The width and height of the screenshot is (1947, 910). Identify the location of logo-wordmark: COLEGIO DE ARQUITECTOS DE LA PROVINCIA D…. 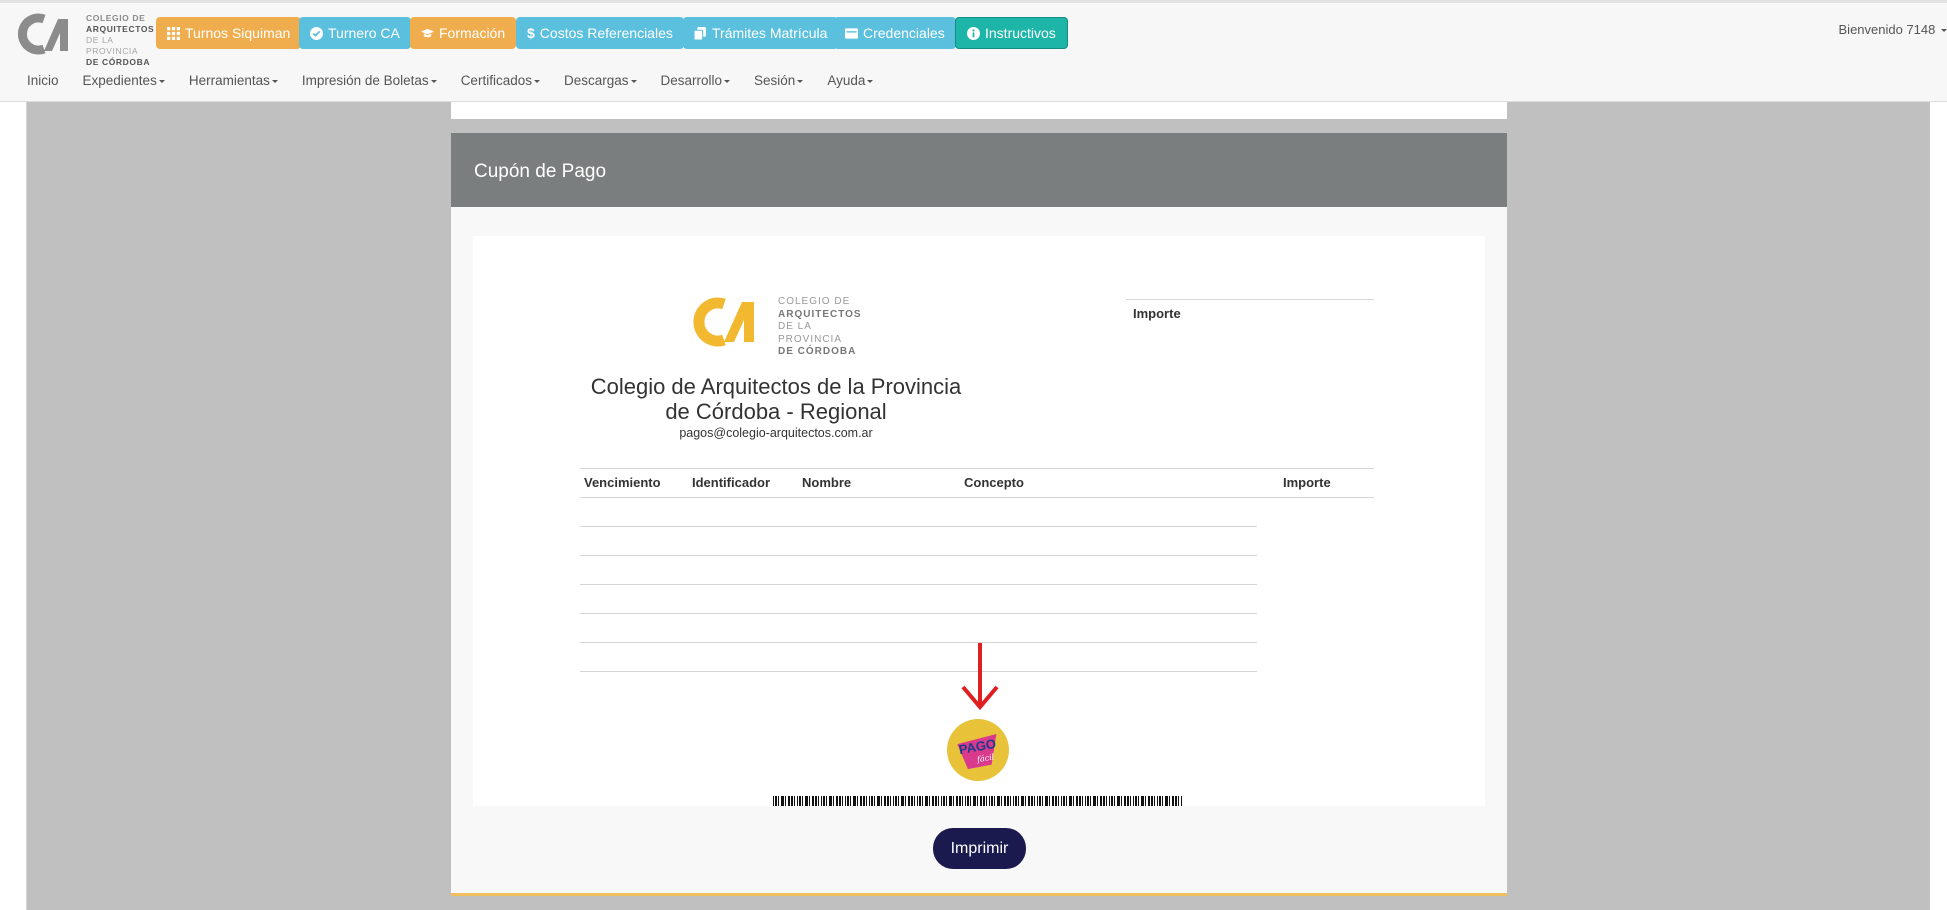
(120, 40).